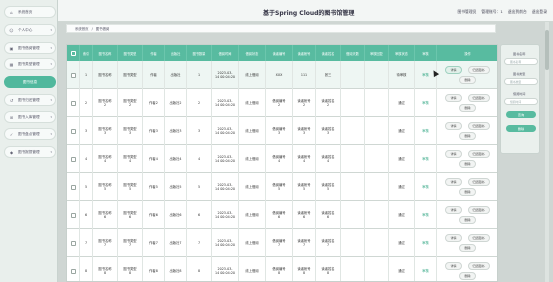 This screenshot has width=553, height=282. I want to click on breadcrumb-home: 系统首页, so click(82, 28).